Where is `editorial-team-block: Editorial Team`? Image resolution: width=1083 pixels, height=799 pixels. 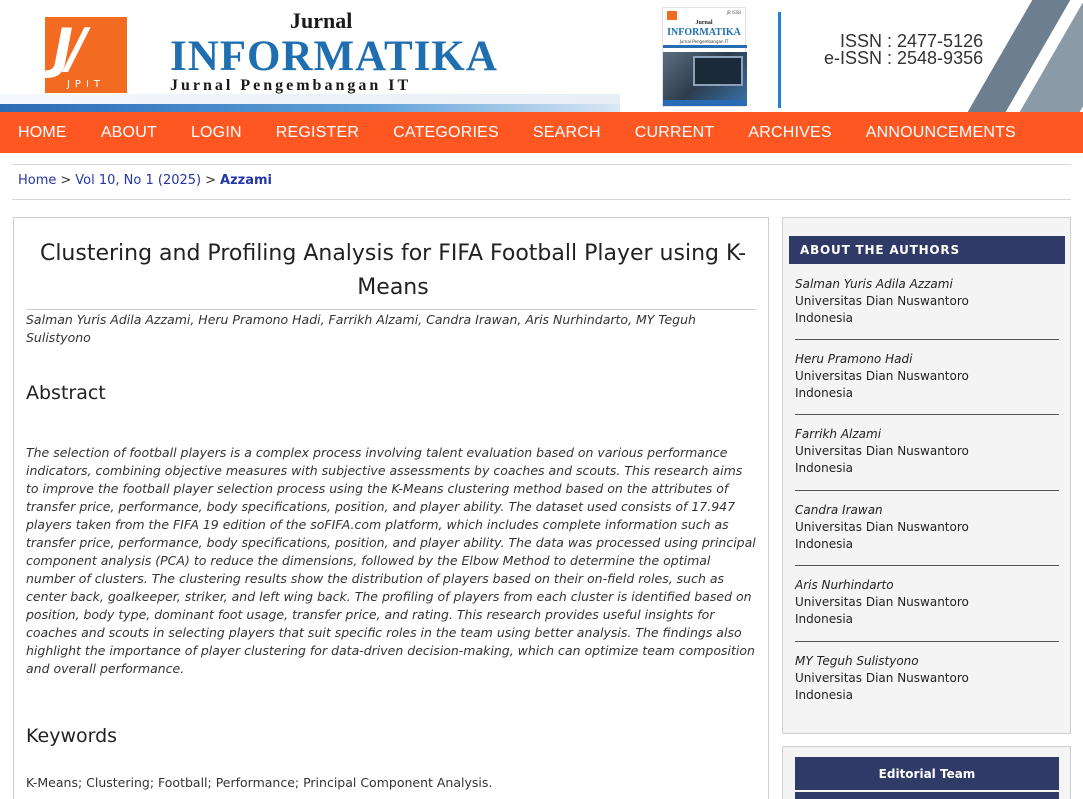 editorial-team-block: Editorial Team is located at coordinates (926, 772).